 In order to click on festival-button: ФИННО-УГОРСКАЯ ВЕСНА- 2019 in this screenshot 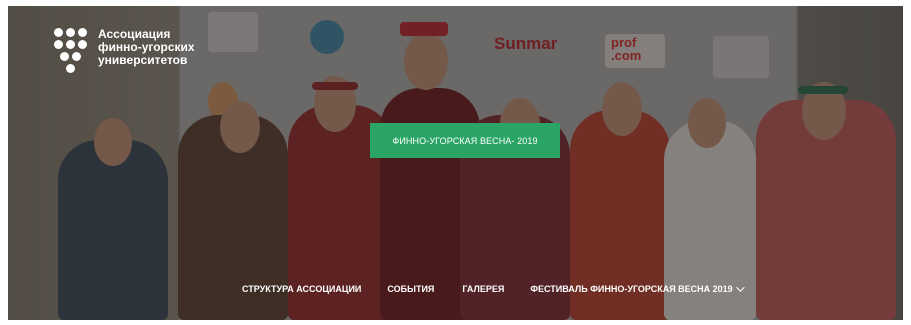, I will do `click(465, 140)`.